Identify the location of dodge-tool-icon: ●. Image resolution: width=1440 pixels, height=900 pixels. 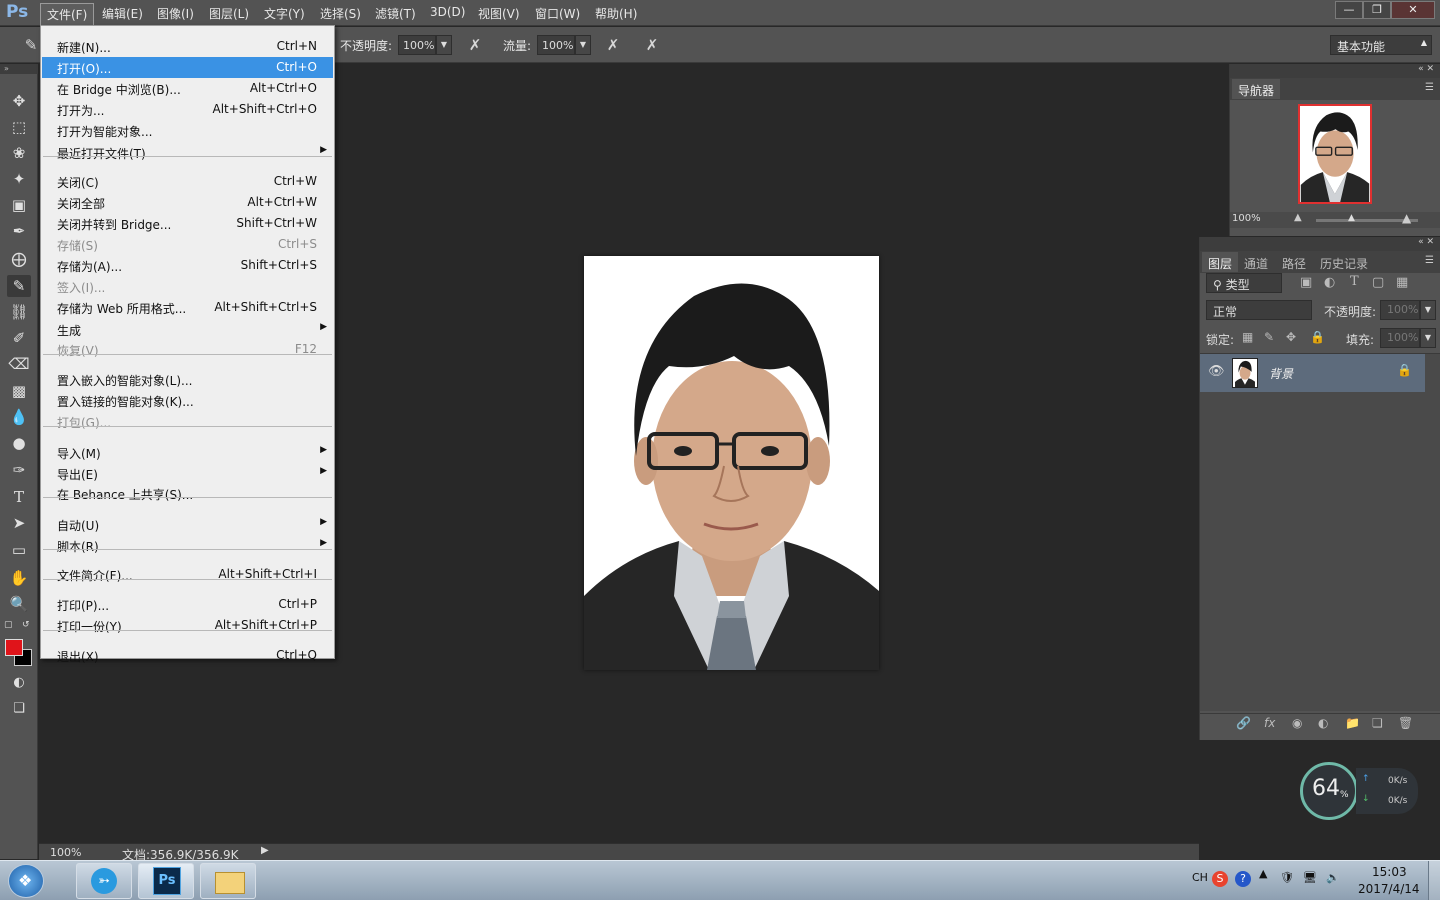
(19, 443).